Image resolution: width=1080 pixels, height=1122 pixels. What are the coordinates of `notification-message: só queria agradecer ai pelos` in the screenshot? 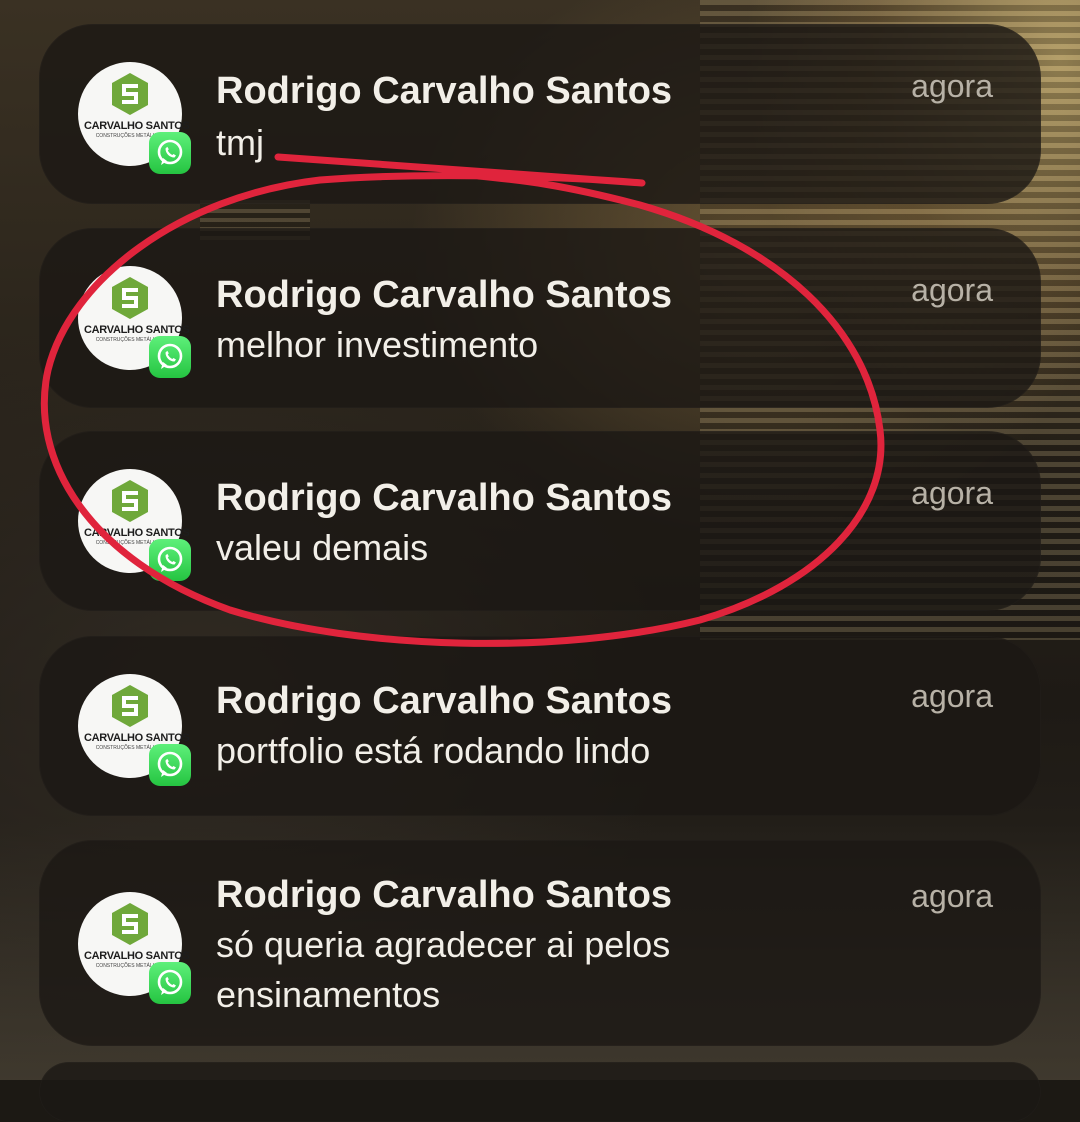 It's located at (443, 944).